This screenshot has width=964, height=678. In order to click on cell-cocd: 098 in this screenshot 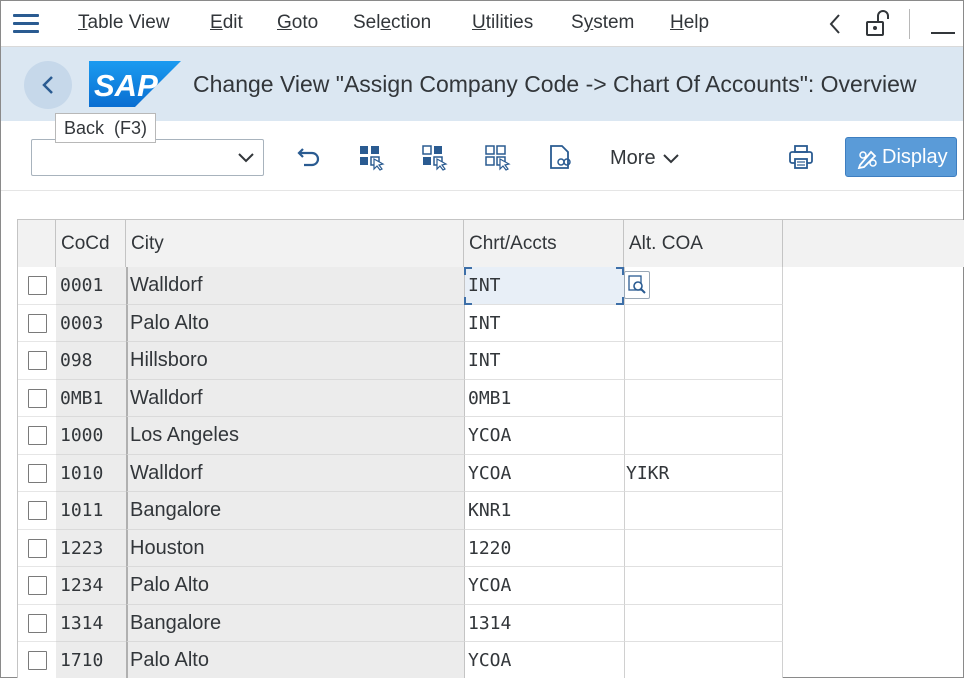, I will do `click(91, 361)`.